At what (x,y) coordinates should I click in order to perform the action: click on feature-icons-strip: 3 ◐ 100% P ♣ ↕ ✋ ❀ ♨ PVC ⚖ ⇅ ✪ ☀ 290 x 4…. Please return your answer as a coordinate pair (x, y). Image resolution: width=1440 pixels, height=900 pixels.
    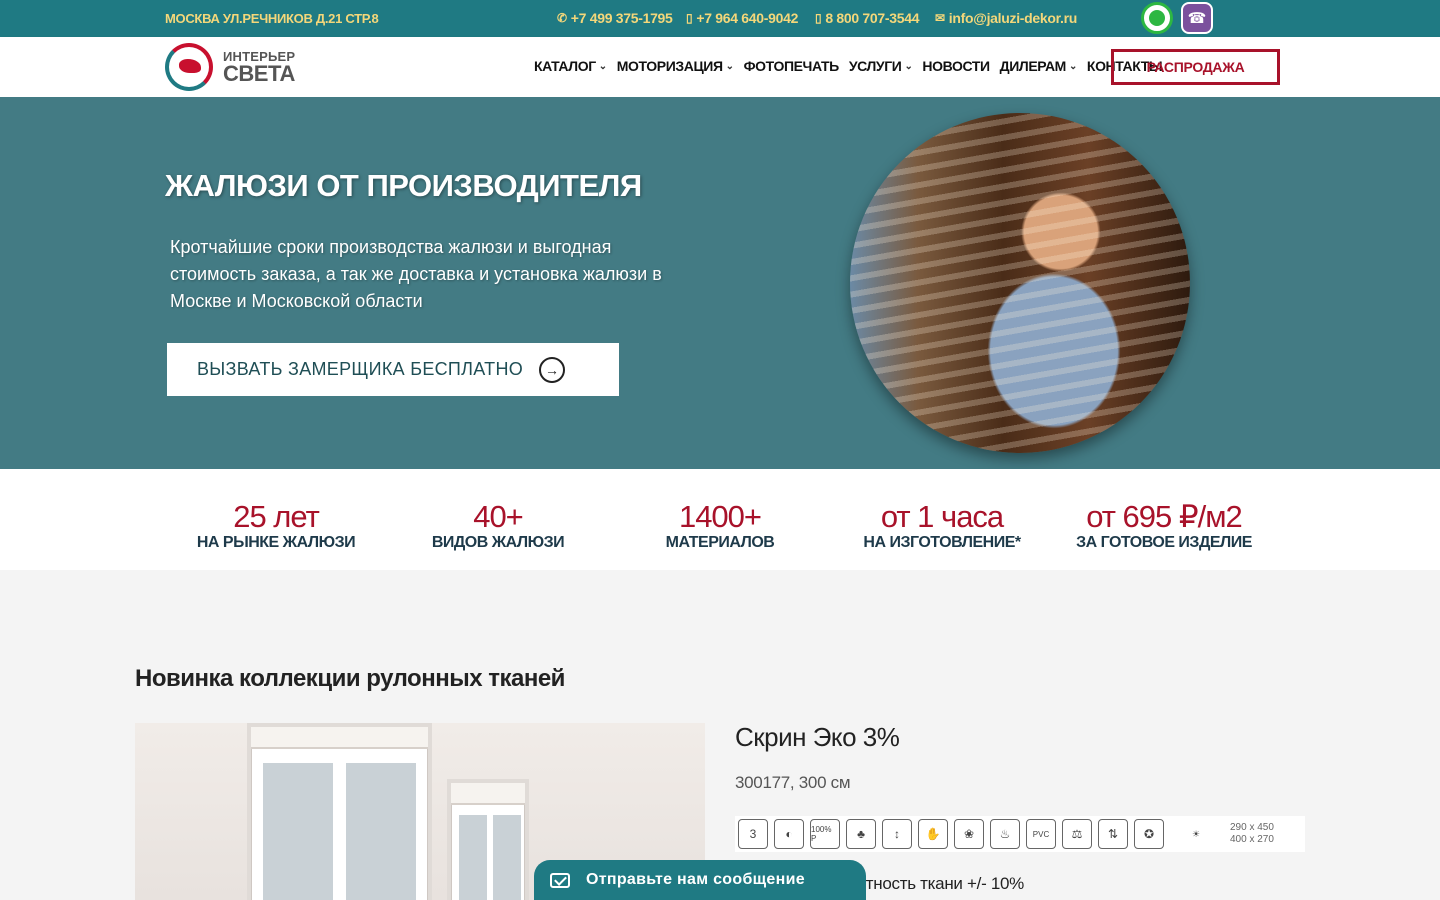
    Looking at the image, I should click on (1020, 834).